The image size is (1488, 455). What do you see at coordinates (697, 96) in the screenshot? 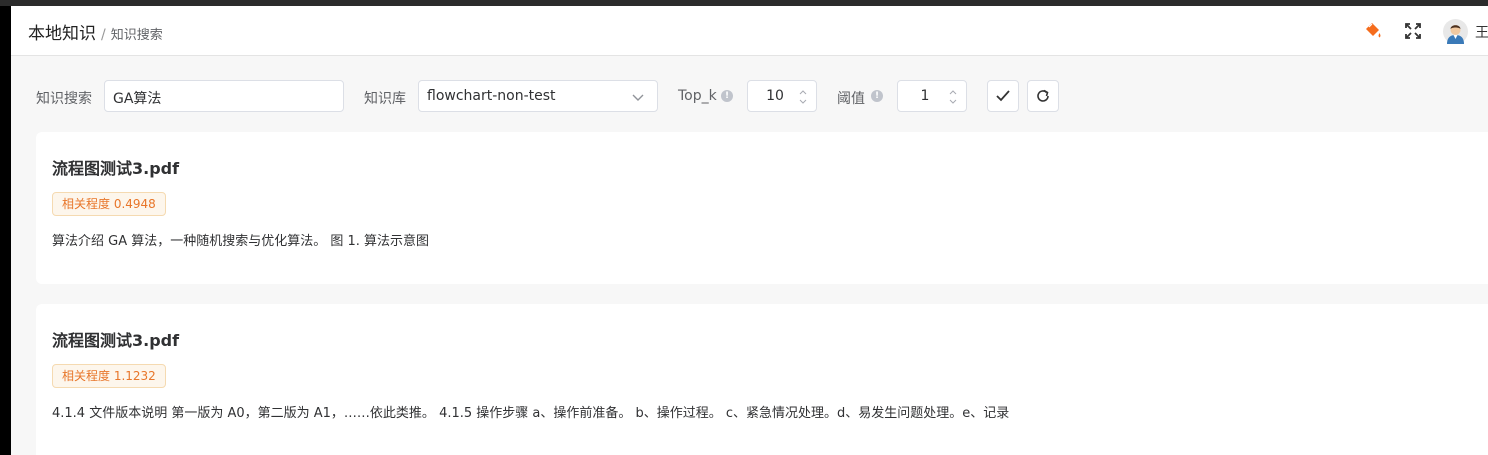
I see `topk-label: Top_k` at bounding box center [697, 96].